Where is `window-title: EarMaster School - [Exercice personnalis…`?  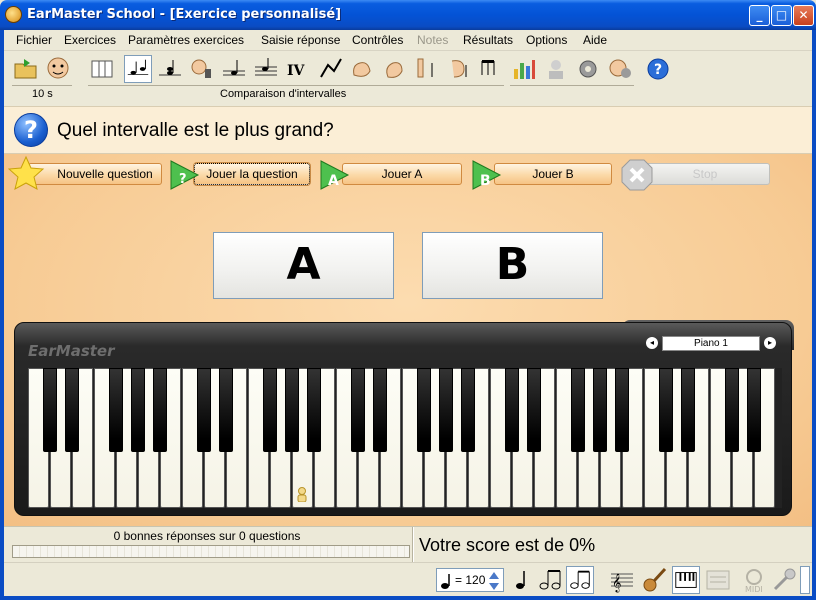 window-title: EarMaster School - [Exercice personnalis… is located at coordinates (184, 14).